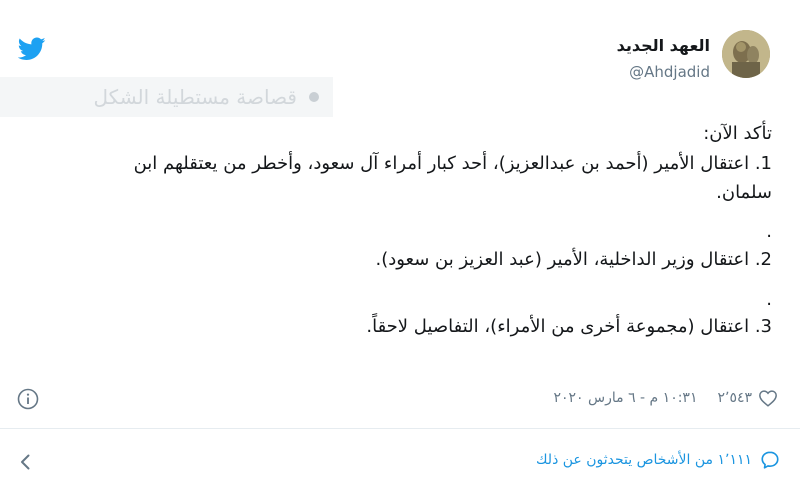 This screenshot has height=500, width=800. What do you see at coordinates (734, 398) in the screenshot?
I see `like-count: ٢٬٥٤٣` at bounding box center [734, 398].